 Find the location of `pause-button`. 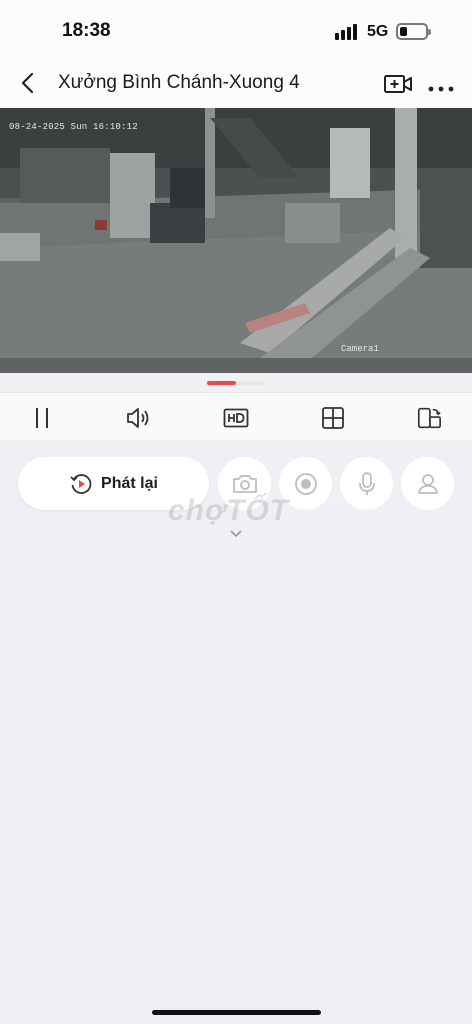

pause-button is located at coordinates (42, 418).